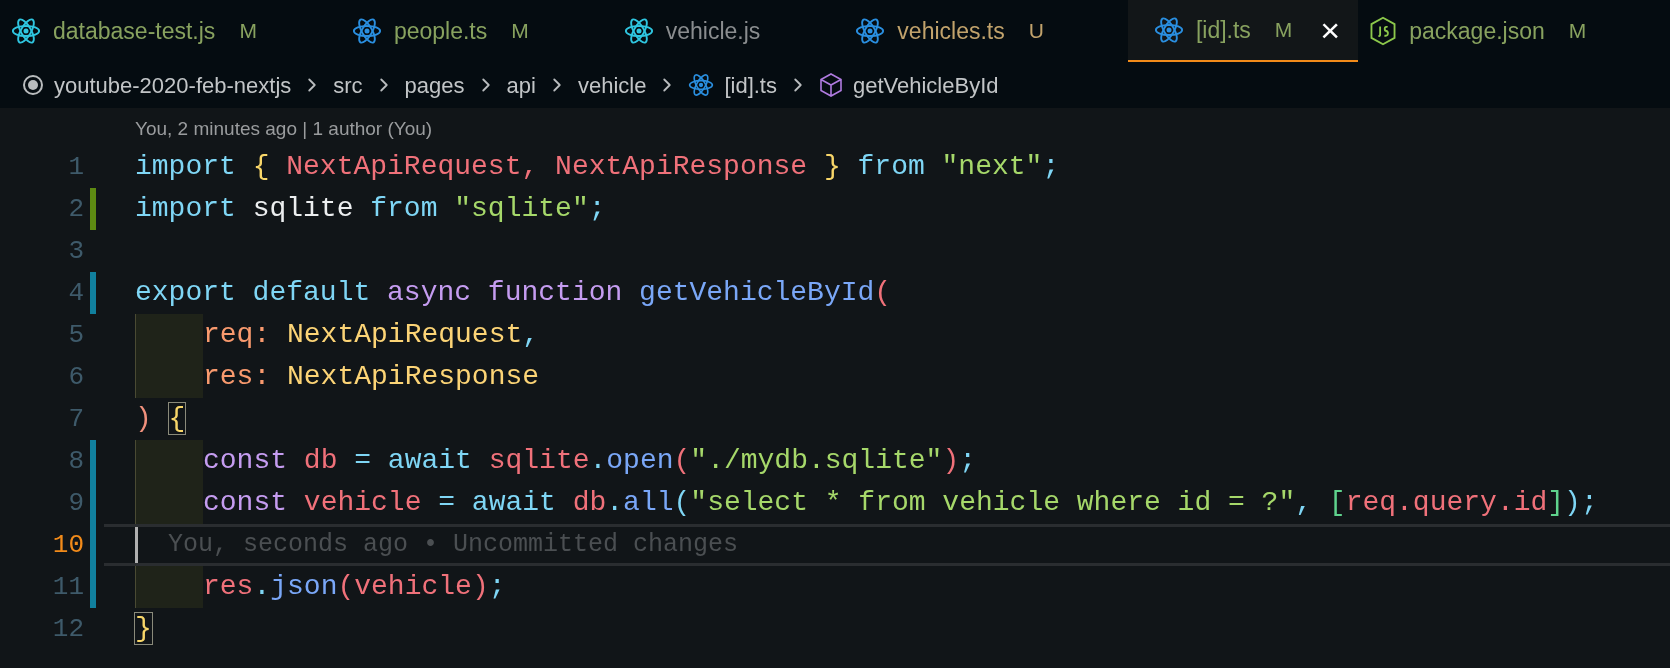 The height and width of the screenshot is (668, 1670). I want to click on close-button: ×, so click(1330, 30).